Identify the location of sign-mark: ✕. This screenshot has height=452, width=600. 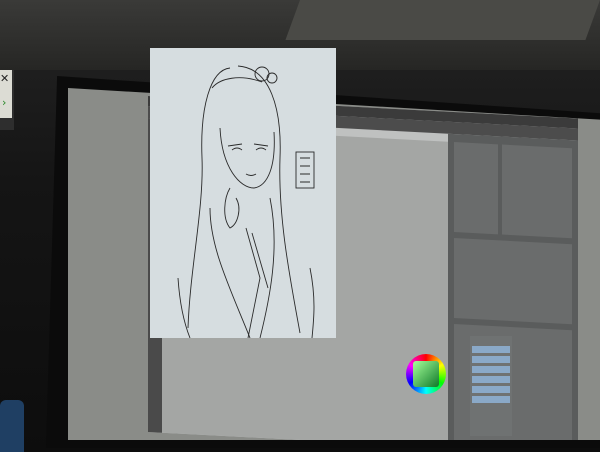
(5, 78).